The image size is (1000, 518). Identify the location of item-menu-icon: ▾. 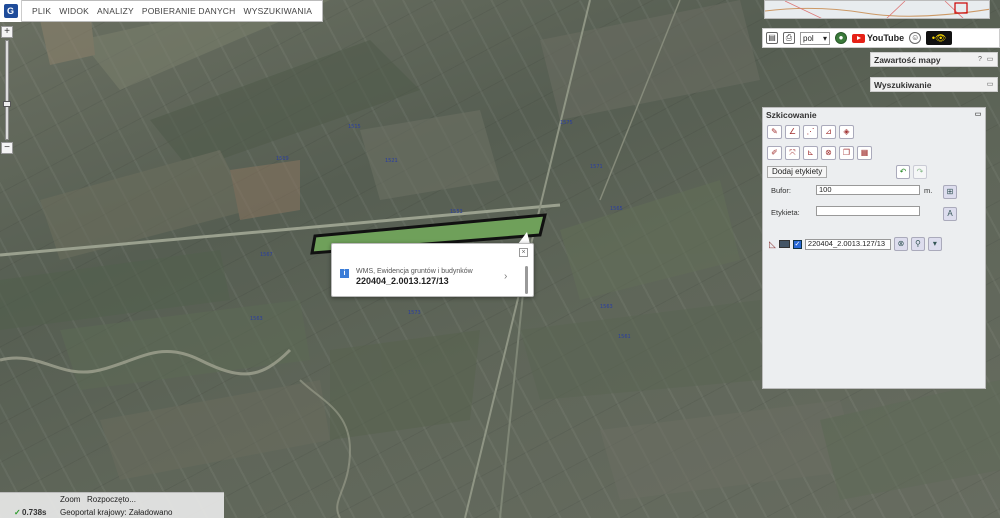
(934, 244).